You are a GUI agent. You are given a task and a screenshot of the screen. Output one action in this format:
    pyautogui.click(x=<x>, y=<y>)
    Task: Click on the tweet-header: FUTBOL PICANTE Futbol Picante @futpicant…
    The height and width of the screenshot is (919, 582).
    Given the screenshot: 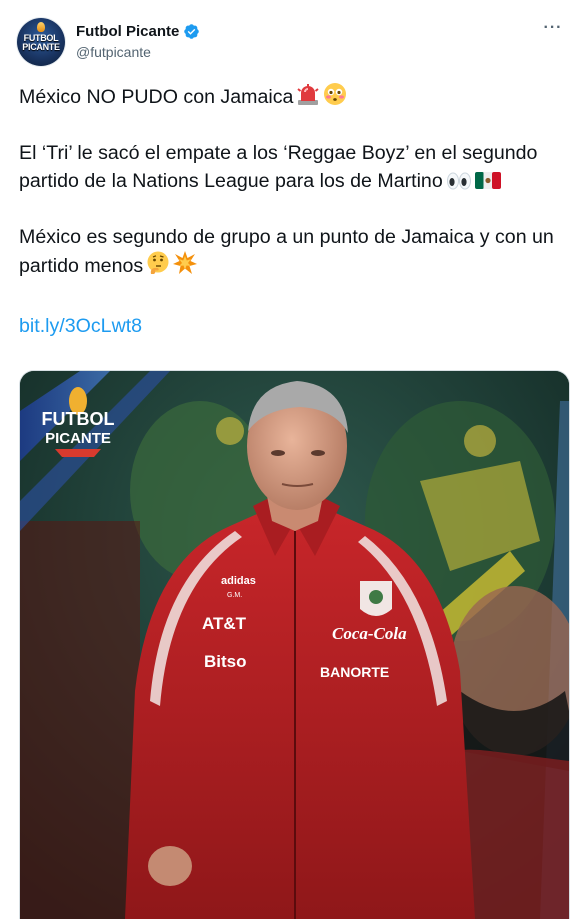 What is the action you would take?
    pyautogui.click(x=291, y=43)
    